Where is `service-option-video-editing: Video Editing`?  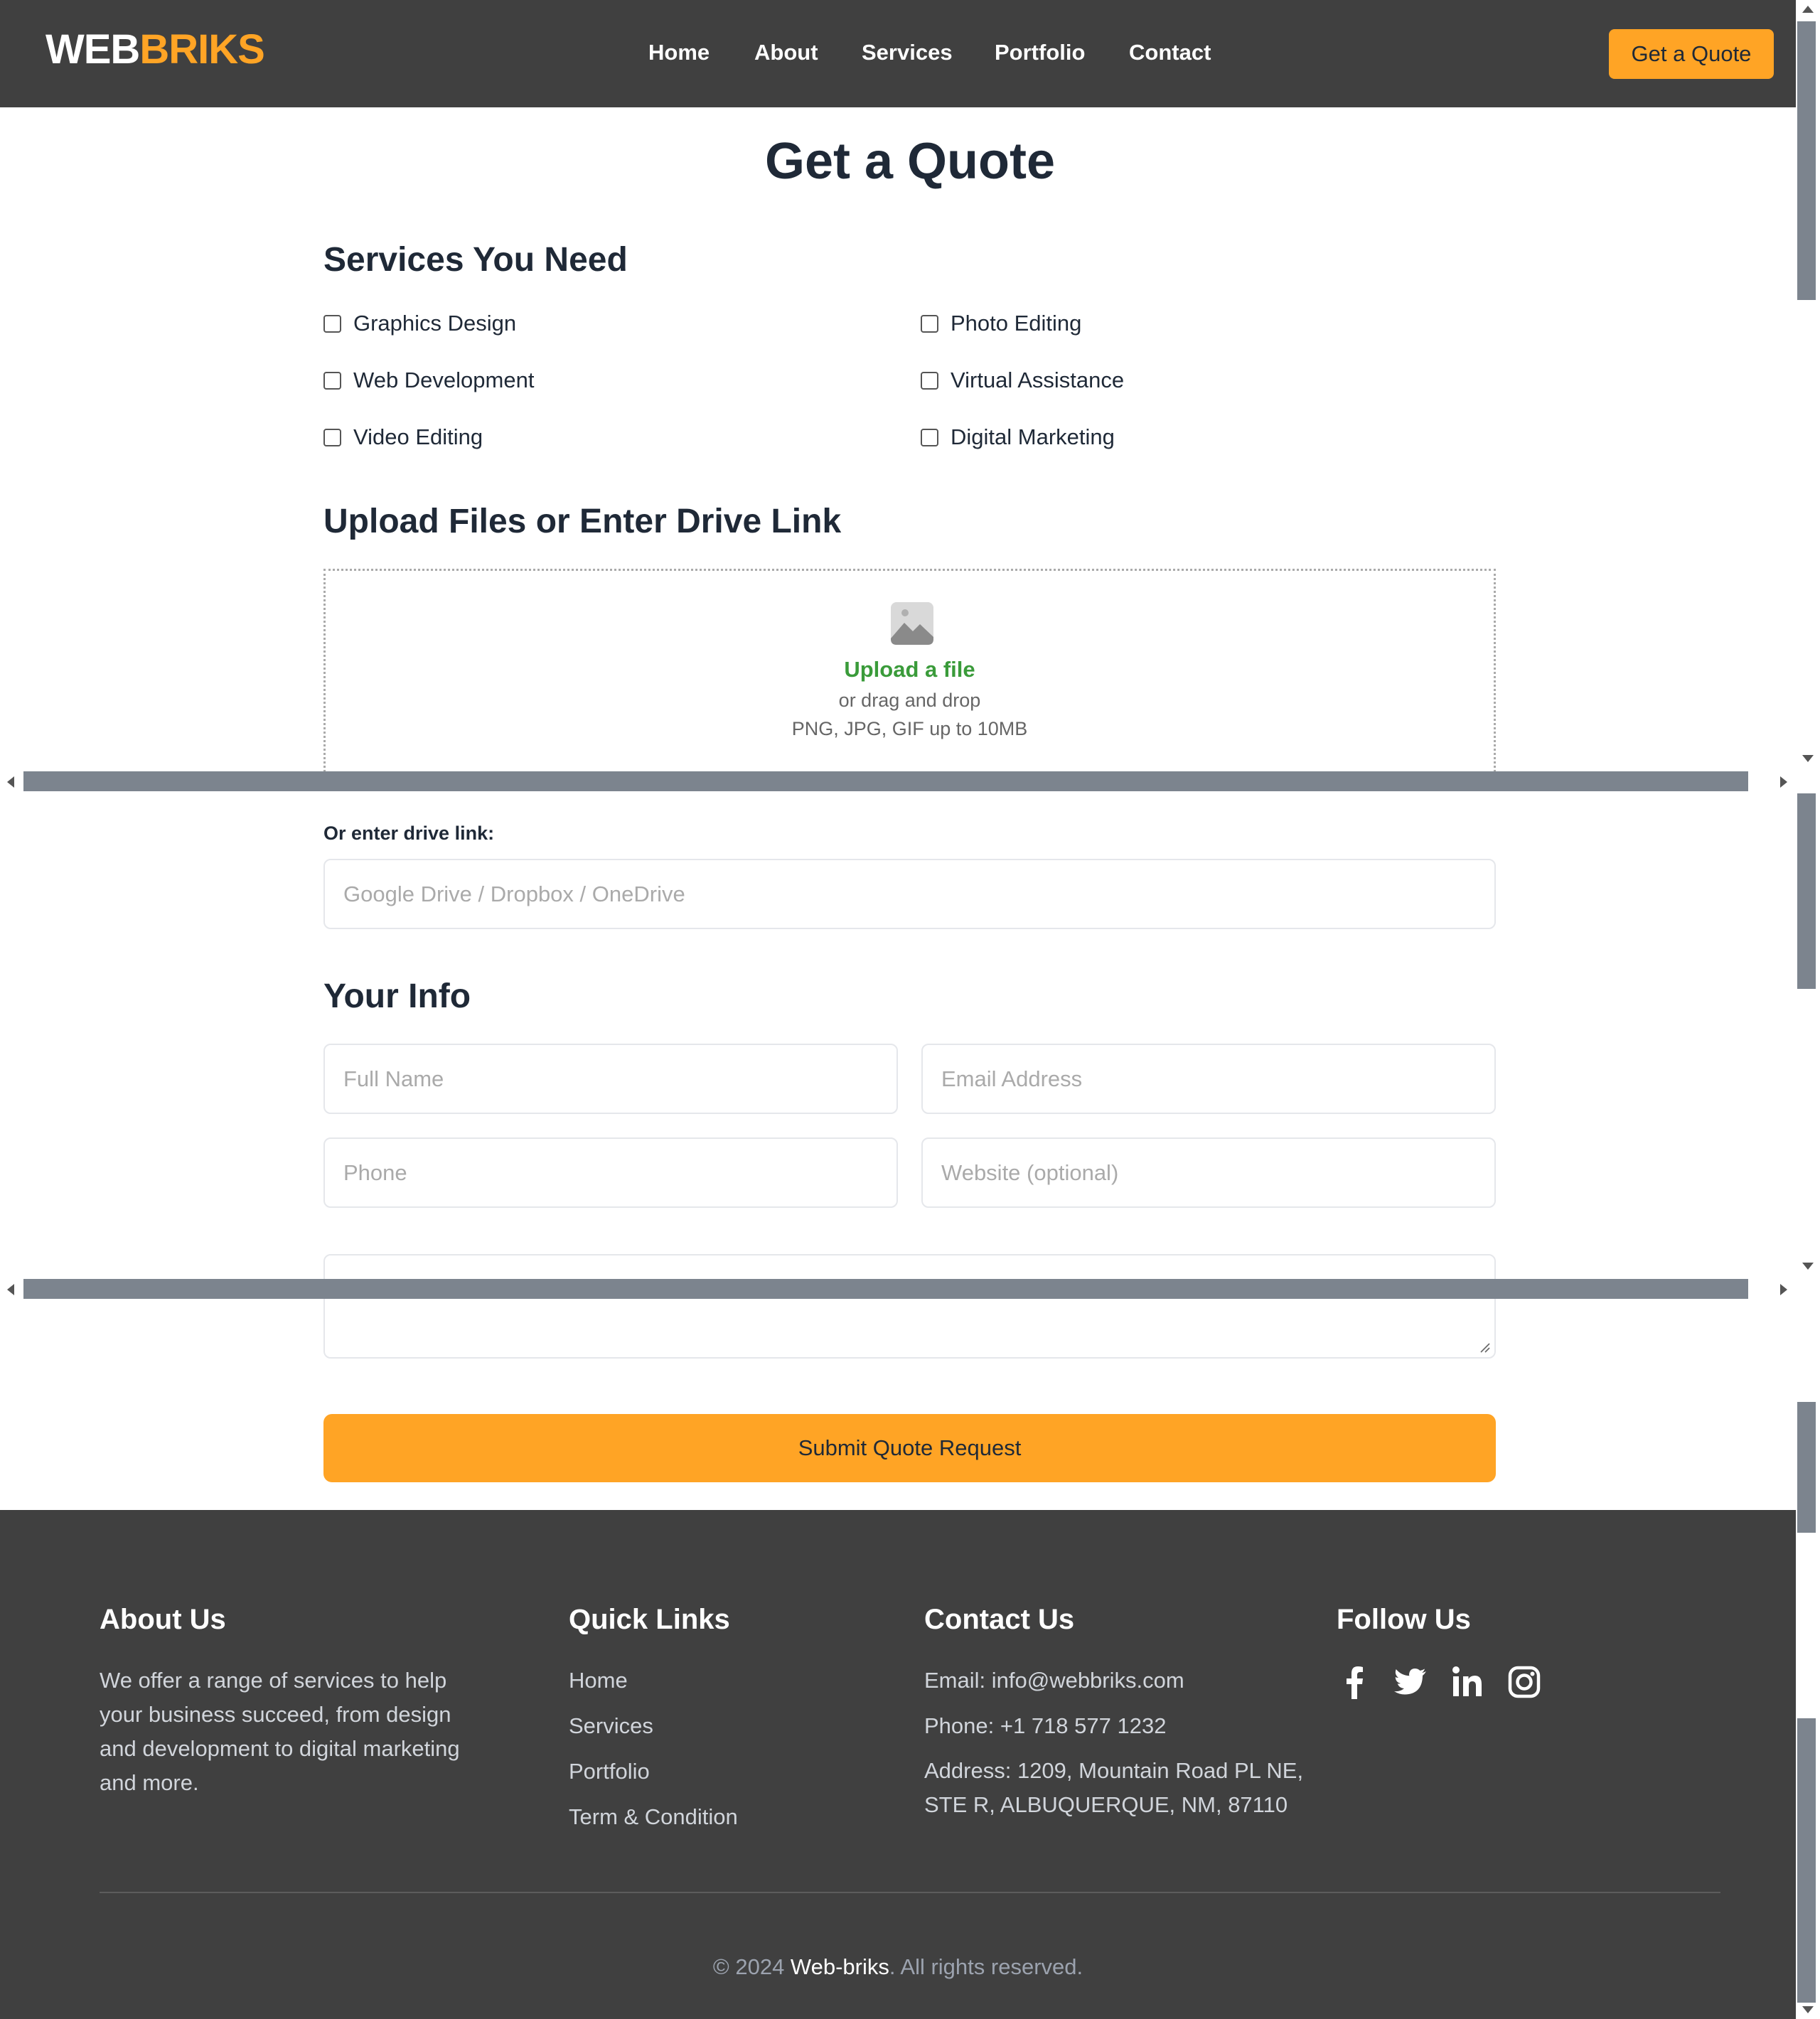 service-option-video-editing: Video Editing is located at coordinates (403, 437).